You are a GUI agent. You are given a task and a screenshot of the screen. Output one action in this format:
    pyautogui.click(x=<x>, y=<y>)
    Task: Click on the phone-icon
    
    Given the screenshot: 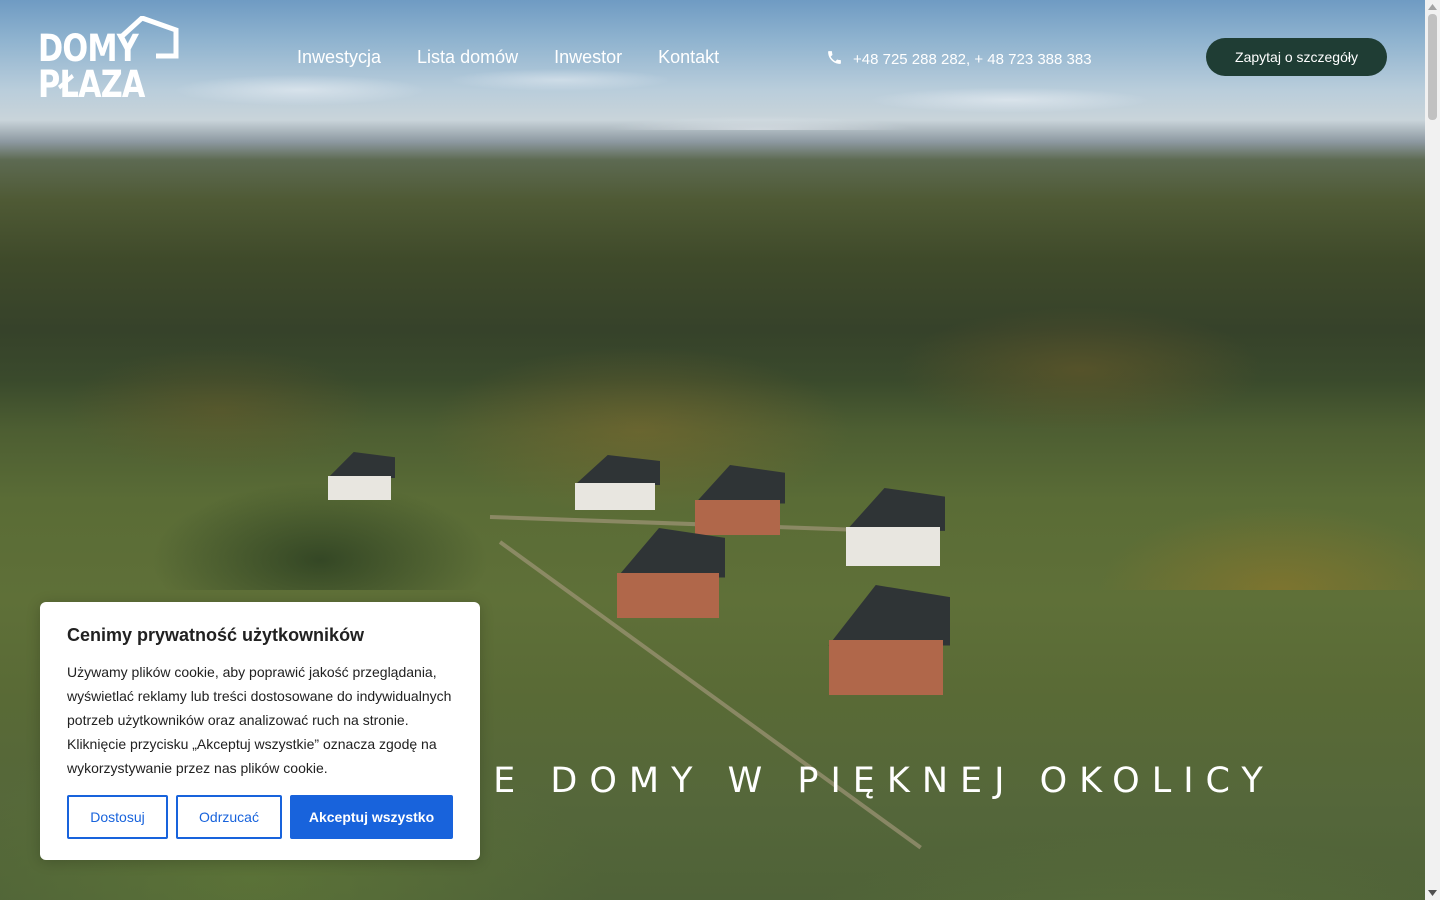 What is the action you would take?
    pyautogui.click(x=834, y=59)
    